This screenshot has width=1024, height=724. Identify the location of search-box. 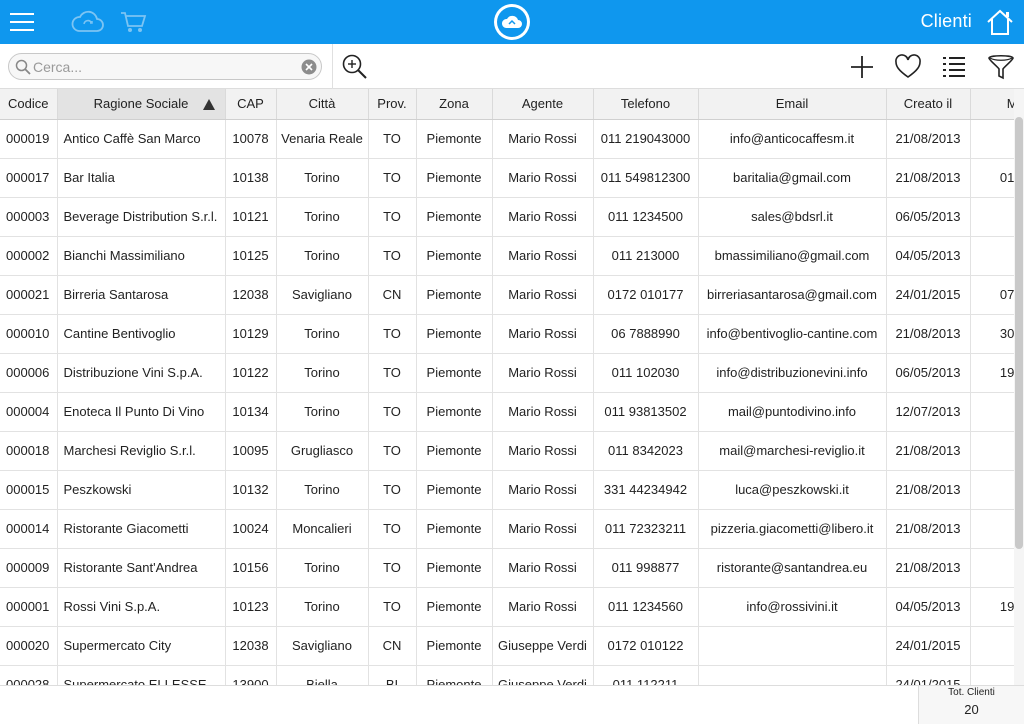
(165, 66).